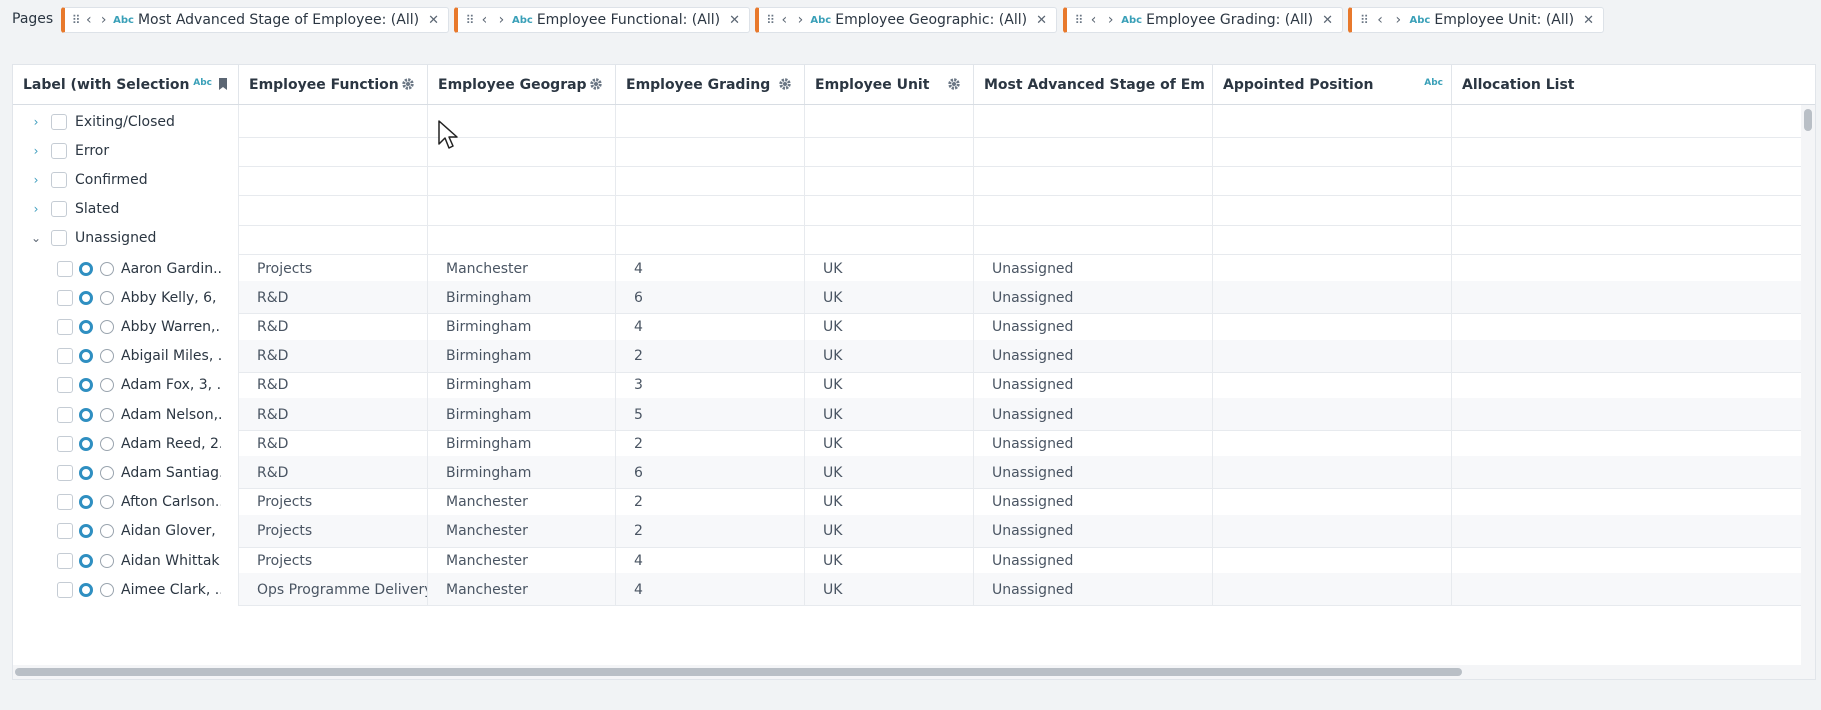 The height and width of the screenshot is (710, 1821). What do you see at coordinates (126, 121) in the screenshot?
I see `group-label-cell: › Exiting/Closed` at bounding box center [126, 121].